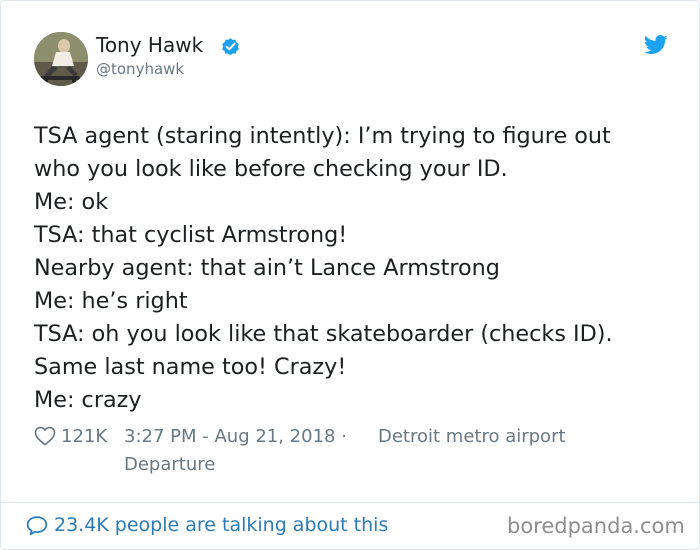 This screenshot has width=700, height=550. Describe the element at coordinates (111, 301) in the screenshot. I see `tweet-line: Me: he’s right` at that location.